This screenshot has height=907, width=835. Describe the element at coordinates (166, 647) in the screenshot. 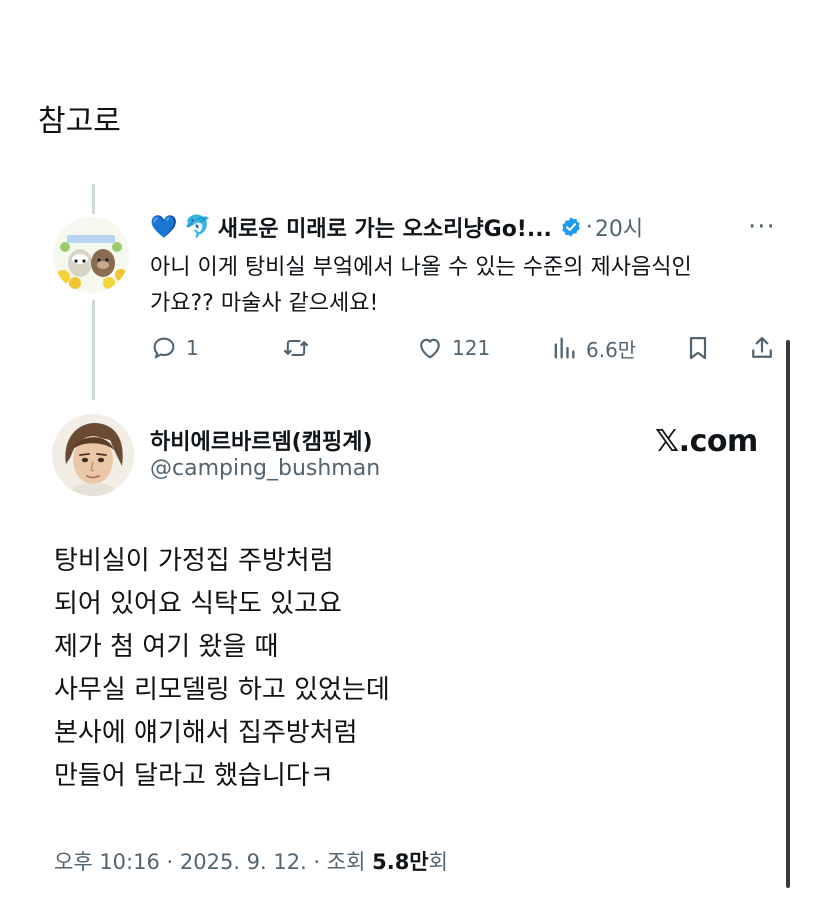

I see `tweet-text-line: 제가 첨 여기 왔을 때` at that location.